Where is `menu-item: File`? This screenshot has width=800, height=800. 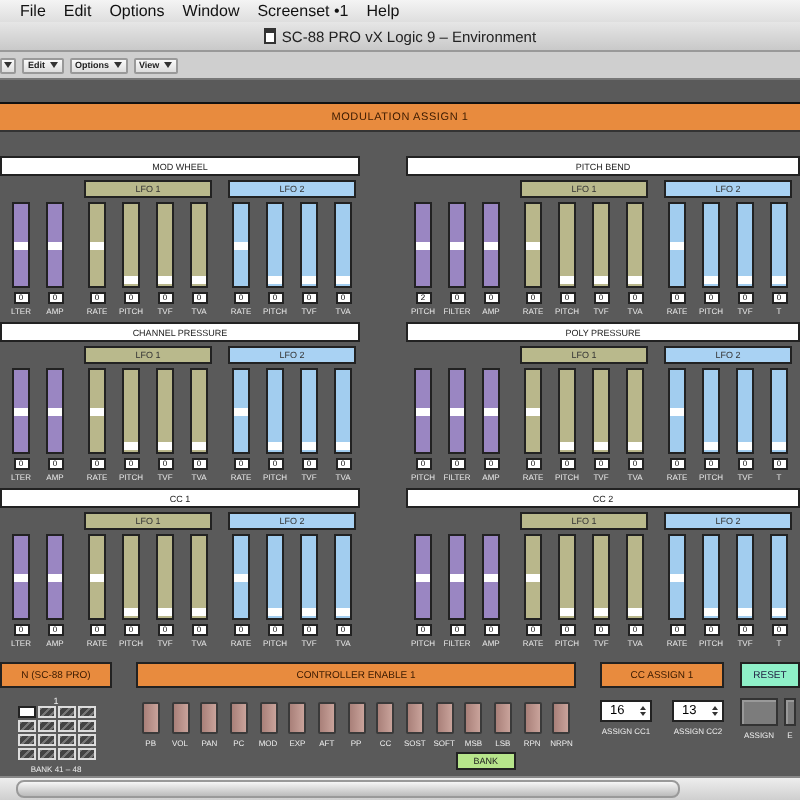
menu-item: File is located at coordinates (33, 11).